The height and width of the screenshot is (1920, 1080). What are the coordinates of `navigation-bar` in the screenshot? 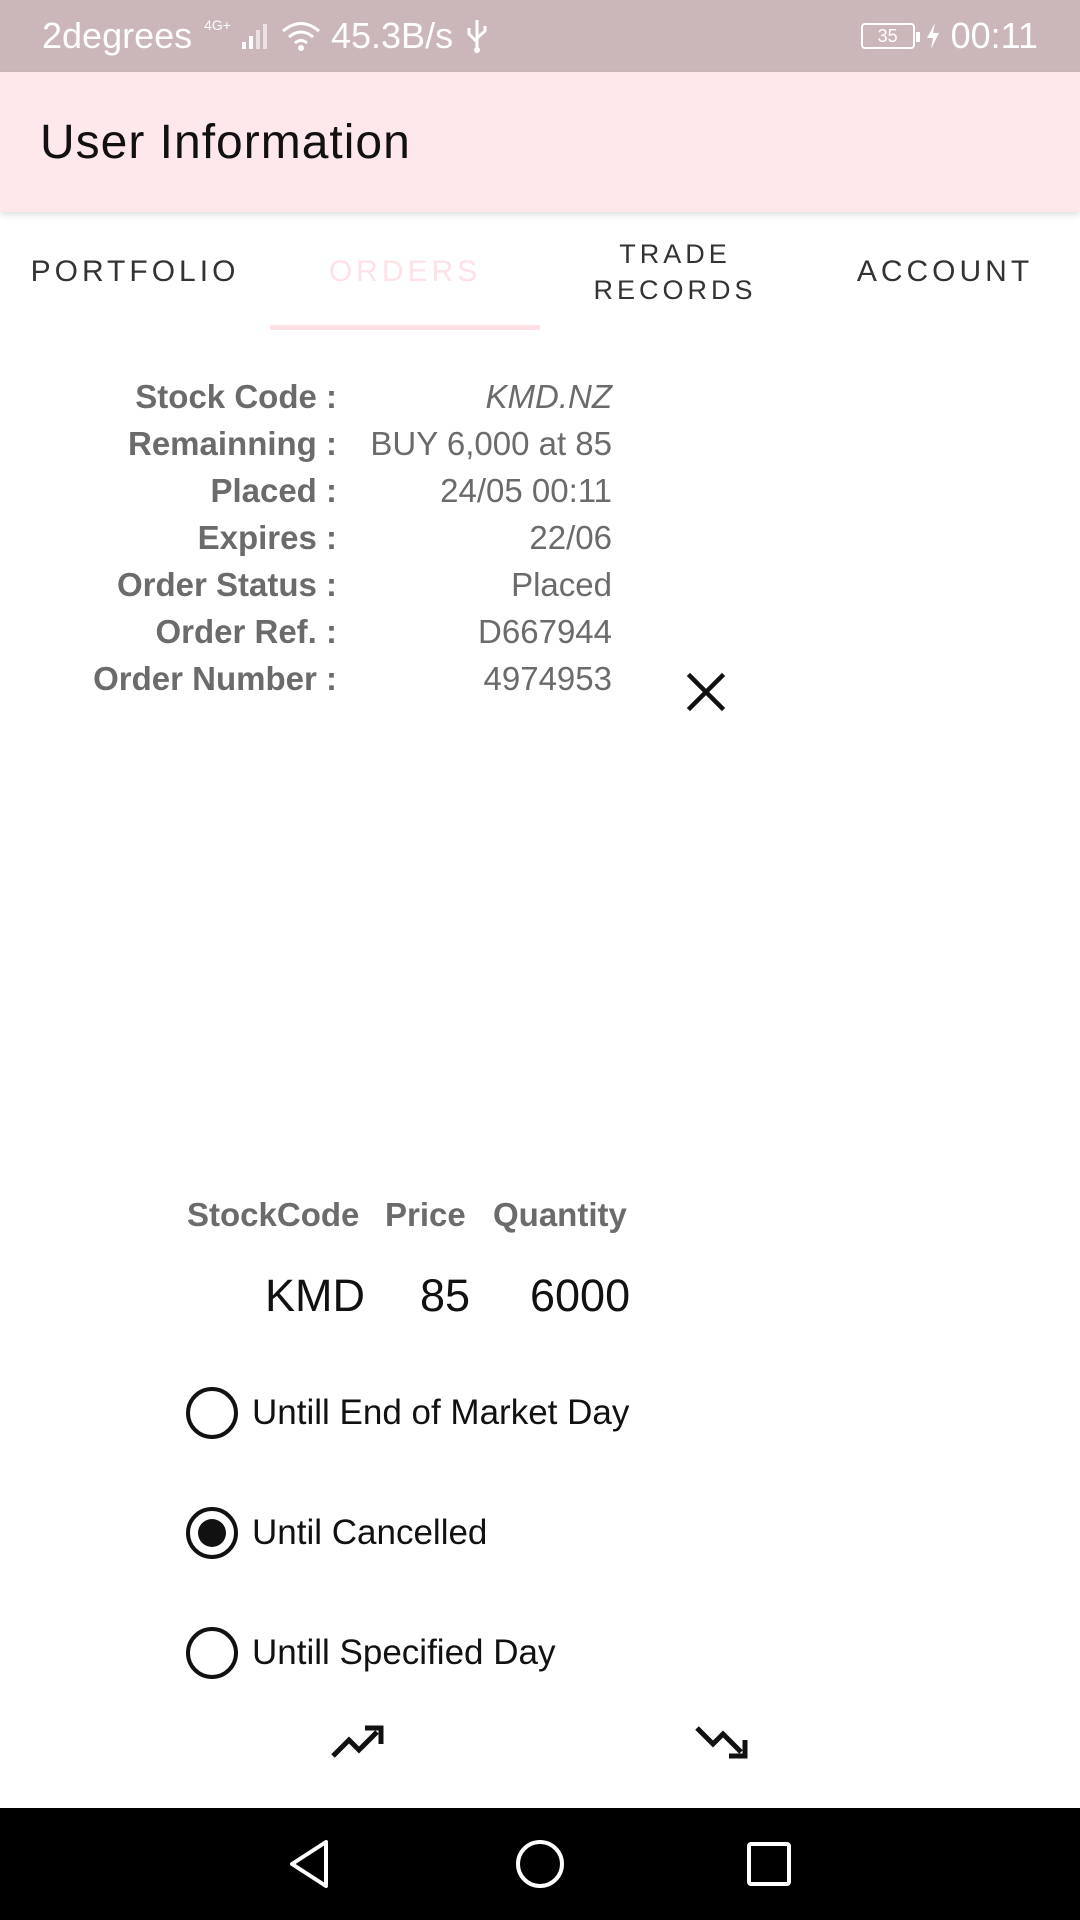 It's located at (540, 1864).